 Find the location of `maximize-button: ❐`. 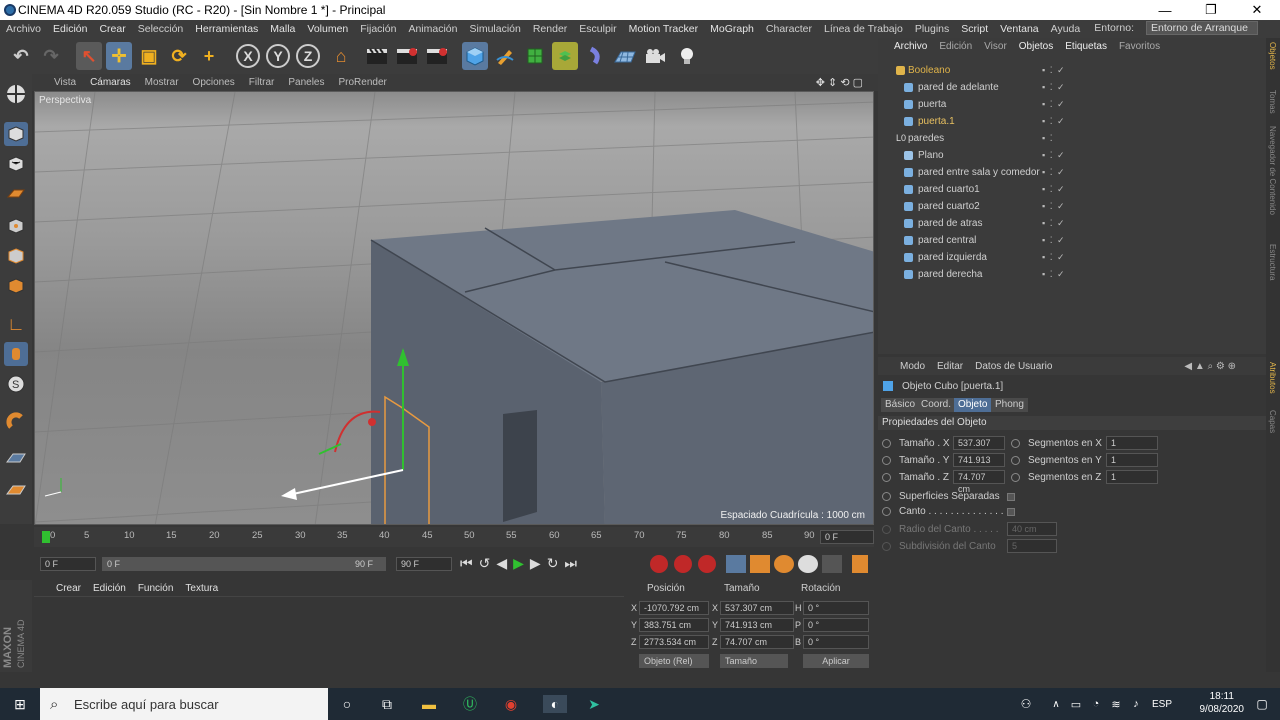

maximize-button: ❐ is located at coordinates (1211, 10).